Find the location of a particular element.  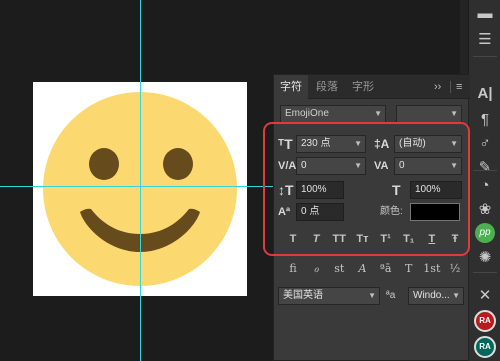

ligatures-button: fi is located at coordinates (293, 269).